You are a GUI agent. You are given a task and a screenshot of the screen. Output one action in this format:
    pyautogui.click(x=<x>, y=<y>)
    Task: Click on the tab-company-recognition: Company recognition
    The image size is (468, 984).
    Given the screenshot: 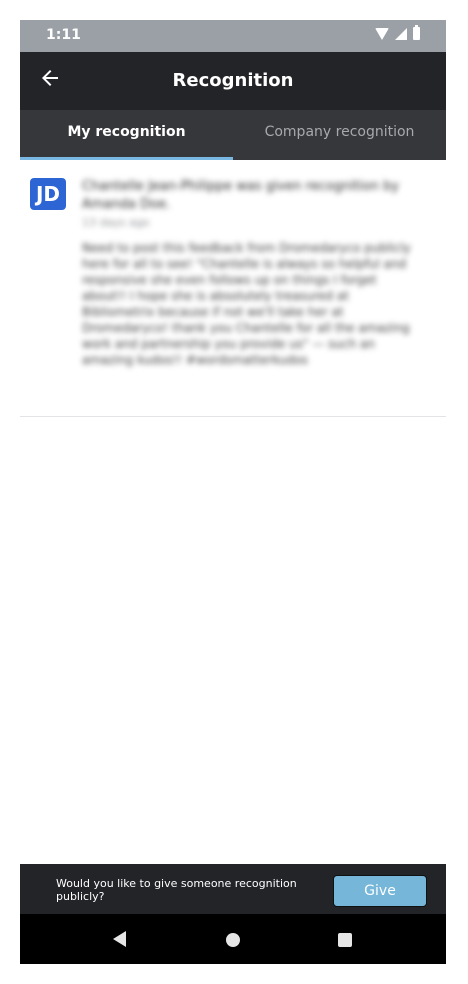 What is the action you would take?
    pyautogui.click(x=339, y=135)
    